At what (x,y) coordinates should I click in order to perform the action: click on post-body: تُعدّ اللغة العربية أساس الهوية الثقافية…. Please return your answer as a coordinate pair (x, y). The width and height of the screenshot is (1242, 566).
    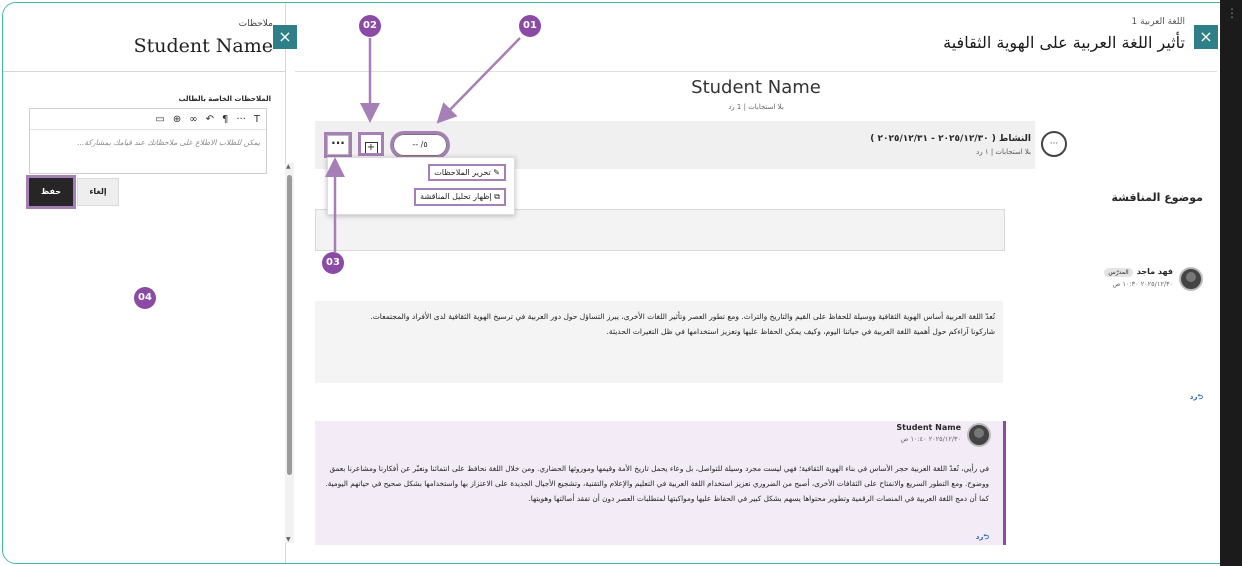
    Looking at the image, I should click on (659, 342).